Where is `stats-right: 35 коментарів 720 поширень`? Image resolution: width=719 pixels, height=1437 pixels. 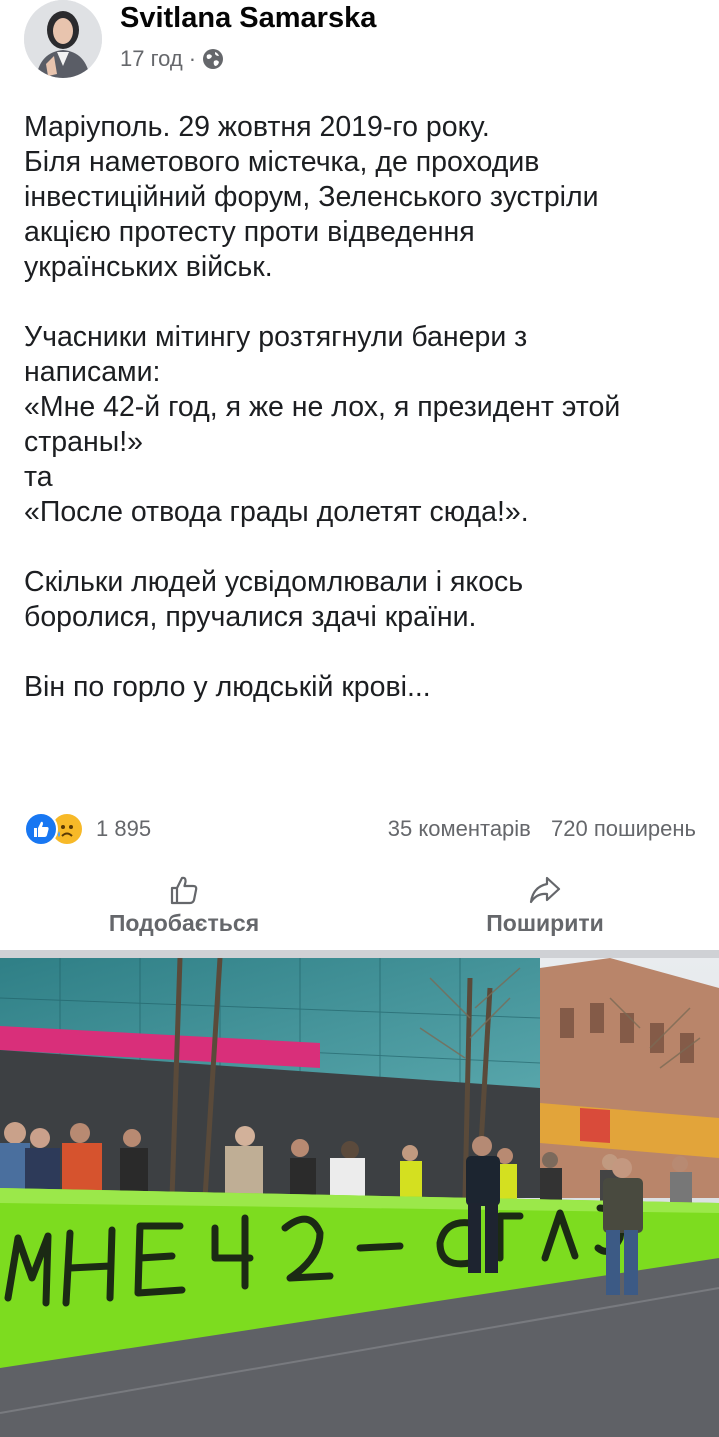 stats-right: 35 коментарів 720 поширень is located at coordinates (542, 829).